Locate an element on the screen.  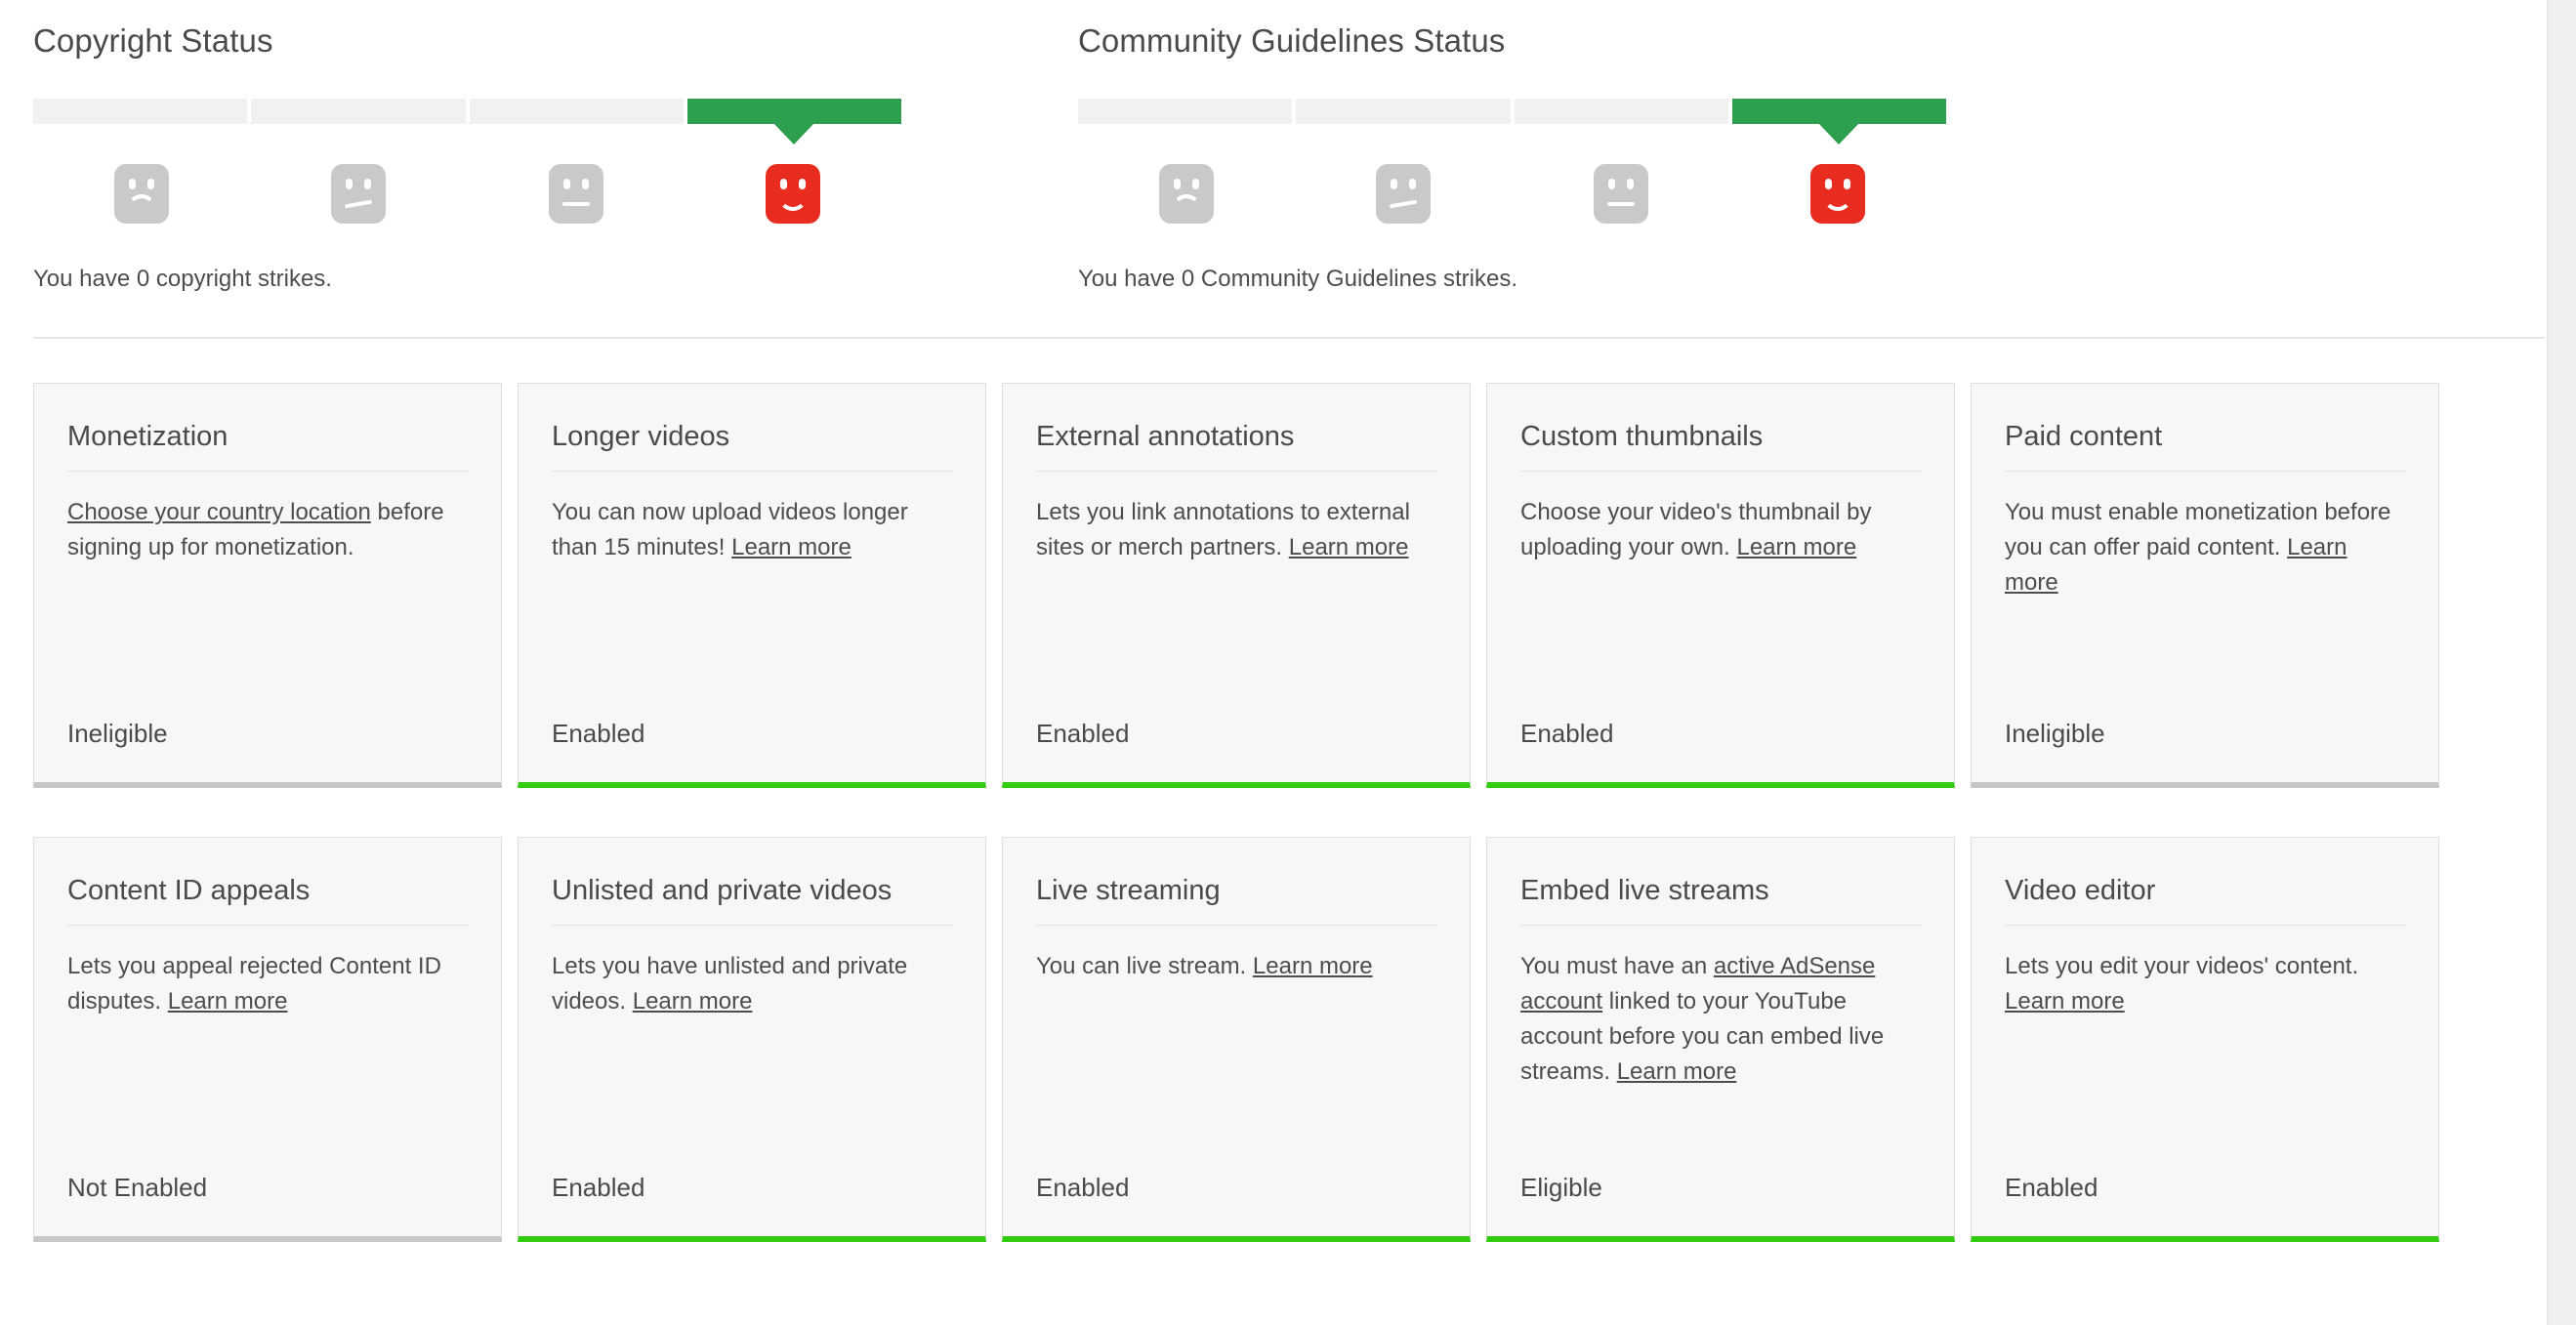
feature-card-status-external-annotations: Enabled is located at coordinates (1083, 733).